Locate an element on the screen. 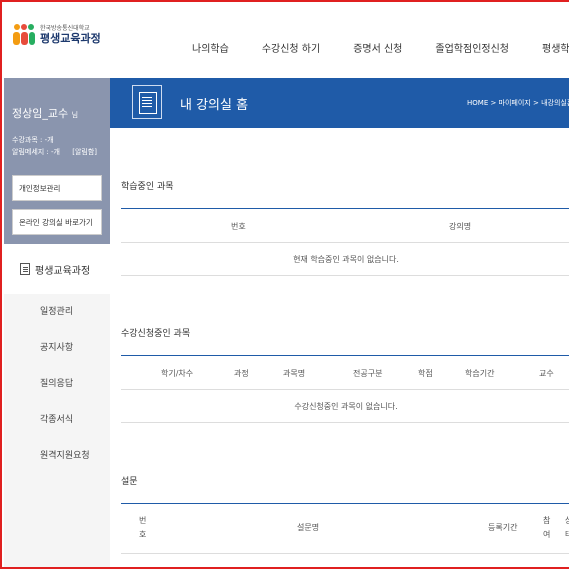 The height and width of the screenshot is (569, 569). sidebar-item-qna: 질의응답 is located at coordinates (57, 384).